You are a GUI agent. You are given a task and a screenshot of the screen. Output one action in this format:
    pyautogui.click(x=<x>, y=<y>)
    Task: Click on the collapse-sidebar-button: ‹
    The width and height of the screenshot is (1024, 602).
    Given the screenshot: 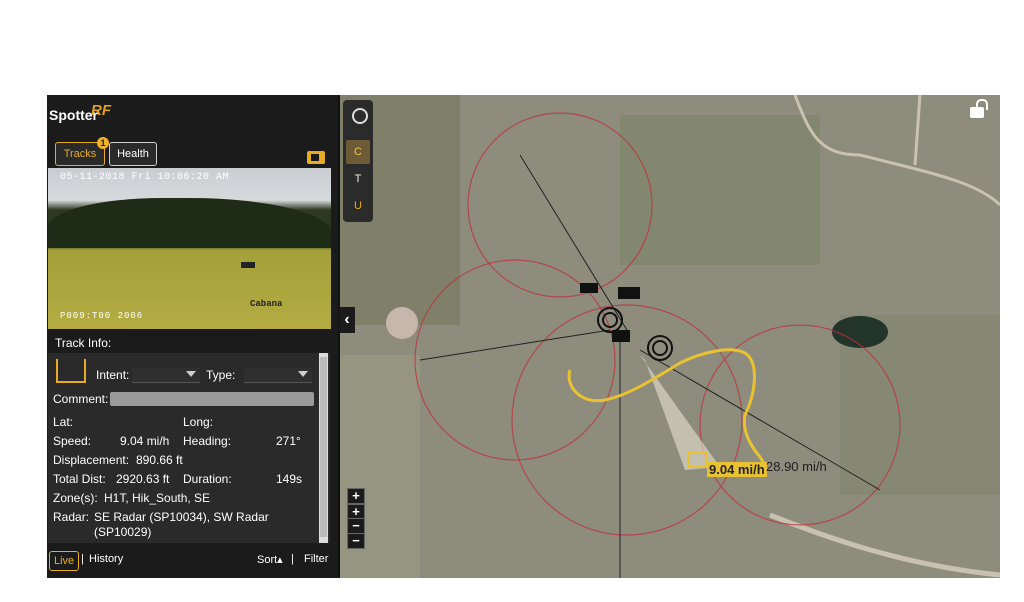 What is the action you would take?
    pyautogui.click(x=347, y=320)
    